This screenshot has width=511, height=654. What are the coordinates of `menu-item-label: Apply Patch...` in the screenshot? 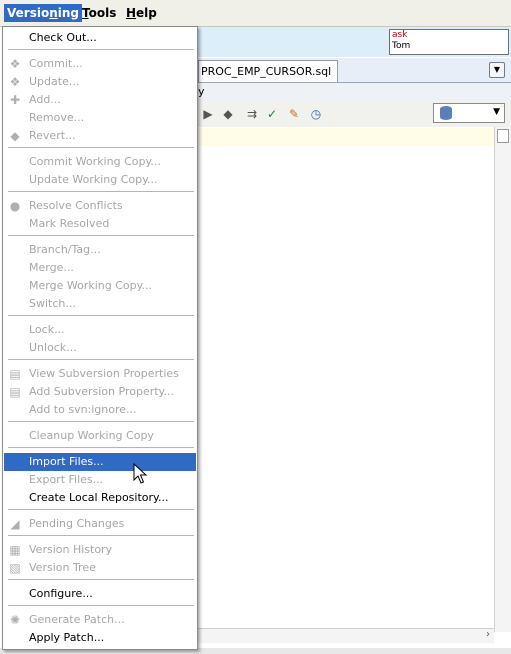 It's located at (67, 637).